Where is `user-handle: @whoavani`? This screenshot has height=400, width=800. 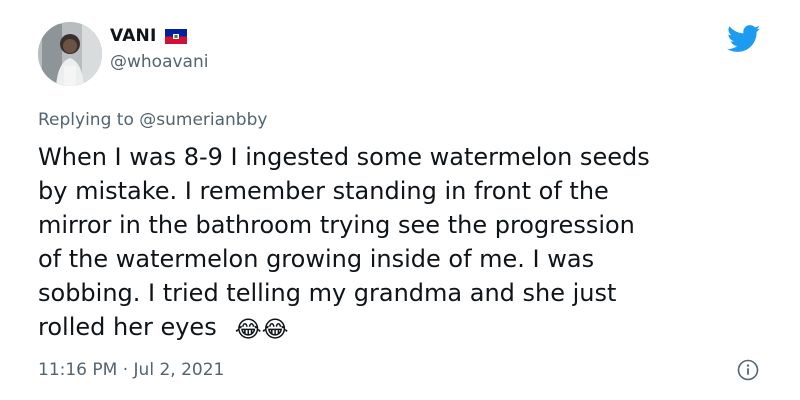 user-handle: @whoavani is located at coordinates (159, 62).